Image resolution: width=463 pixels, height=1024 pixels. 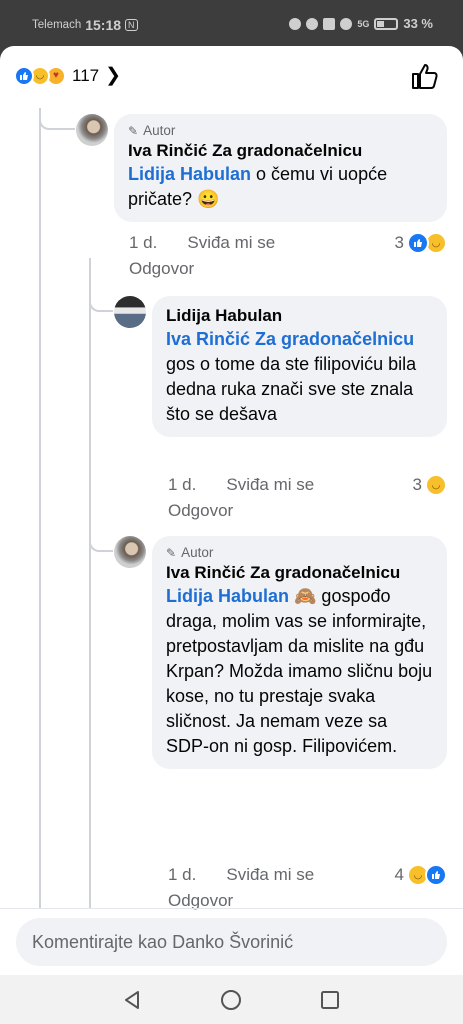 What do you see at coordinates (113, 75) in the screenshot?
I see `chevron-right-icon: ❯` at bounding box center [113, 75].